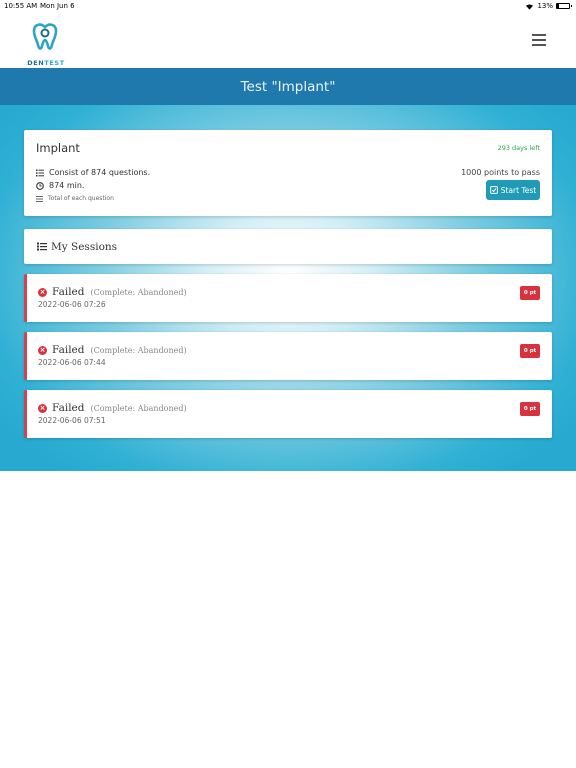 Image resolution: width=576 pixels, height=768 pixels. I want to click on status-date: Mon Jun 6, so click(57, 6).